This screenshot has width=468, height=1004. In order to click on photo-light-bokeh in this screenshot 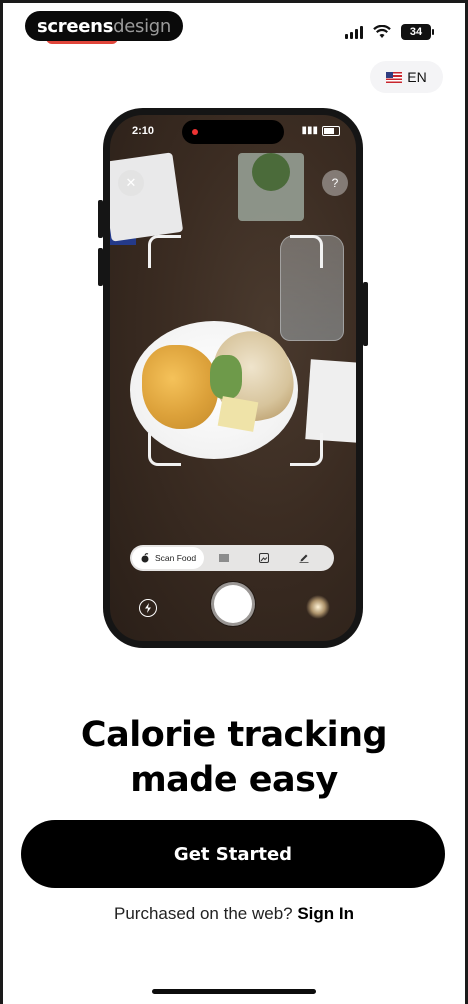, I will do `click(318, 607)`.